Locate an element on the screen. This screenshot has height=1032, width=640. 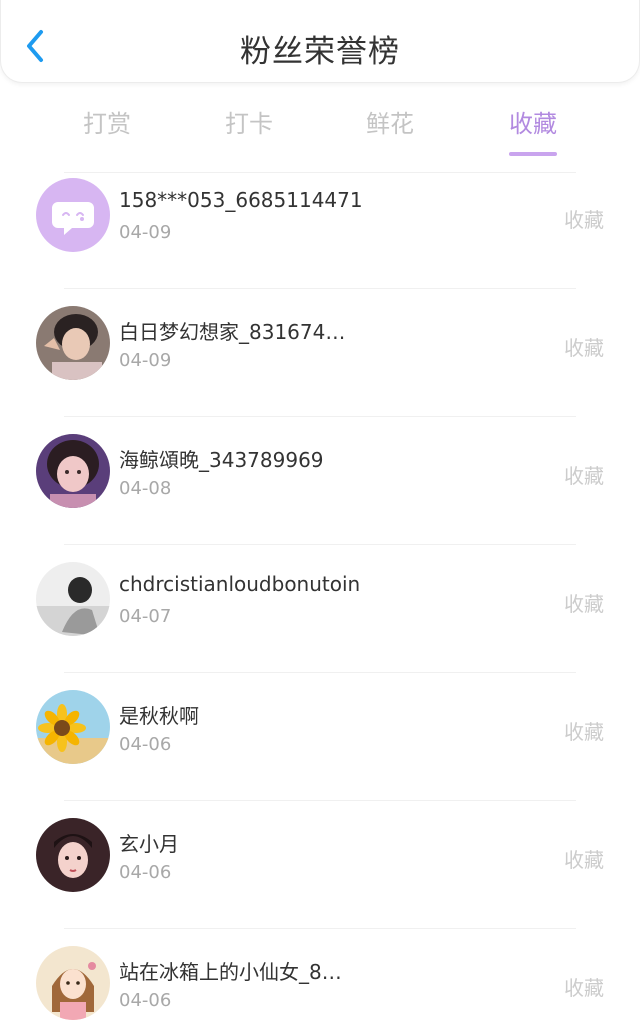
tab-favorites: 收藏 is located at coordinates (533, 130).